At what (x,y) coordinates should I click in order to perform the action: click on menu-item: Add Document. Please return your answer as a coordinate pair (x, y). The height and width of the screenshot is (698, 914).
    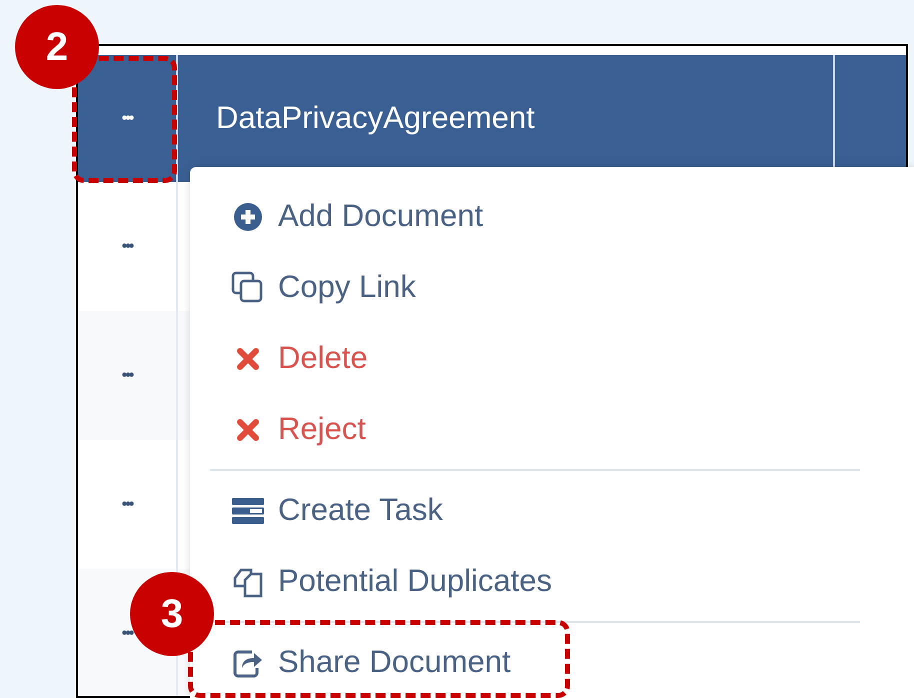
    Looking at the image, I should click on (562, 216).